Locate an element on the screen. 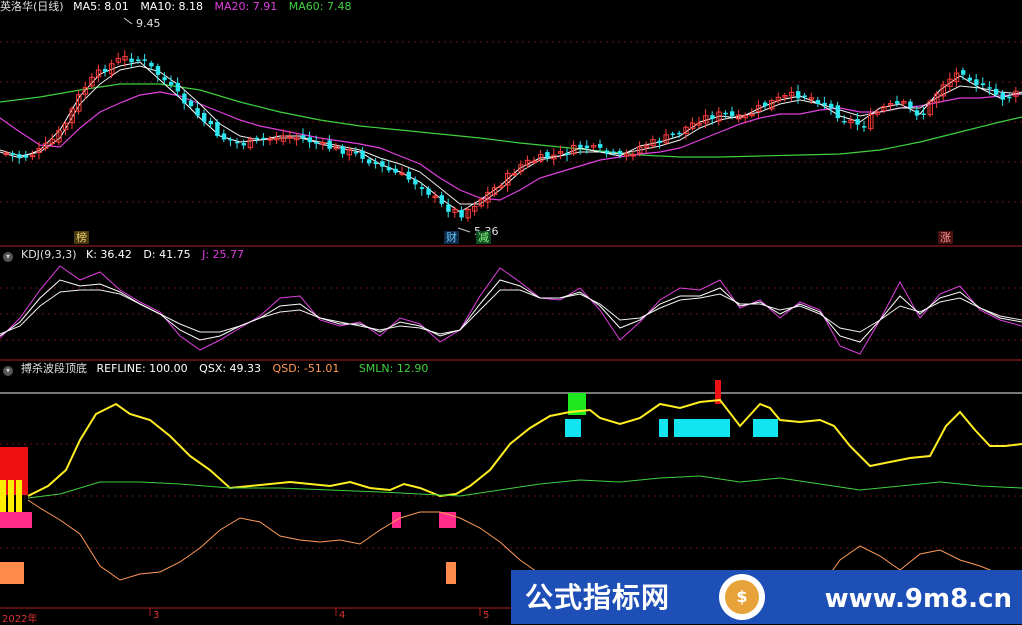 The height and width of the screenshot is (625, 1022). smln-line is located at coordinates (524, 487).